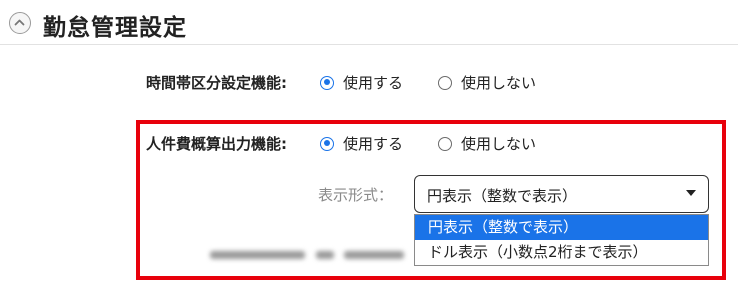 This screenshot has width=738, height=295. What do you see at coordinates (691, 193) in the screenshot?
I see `caret-down-icon` at bounding box center [691, 193].